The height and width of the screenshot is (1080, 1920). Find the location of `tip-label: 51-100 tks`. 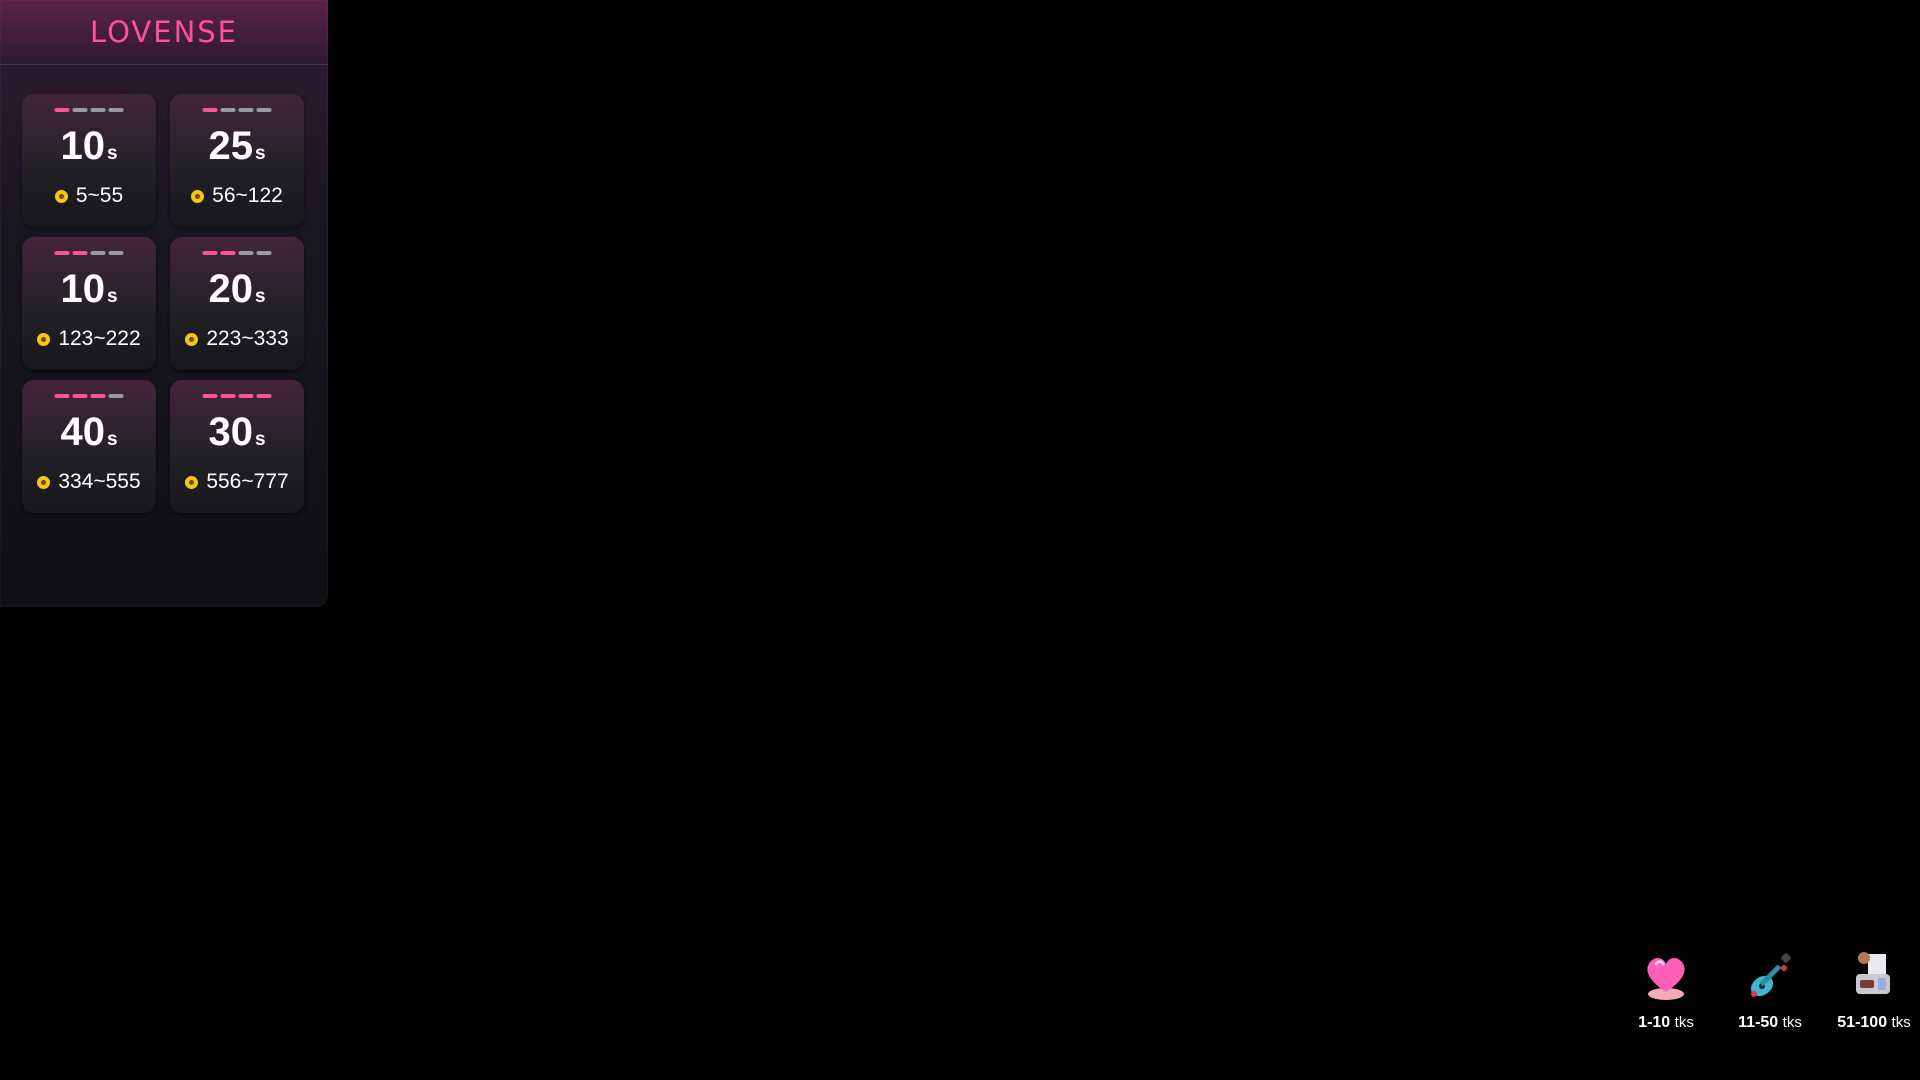

tip-label: 51-100 tks is located at coordinates (1873, 1023).